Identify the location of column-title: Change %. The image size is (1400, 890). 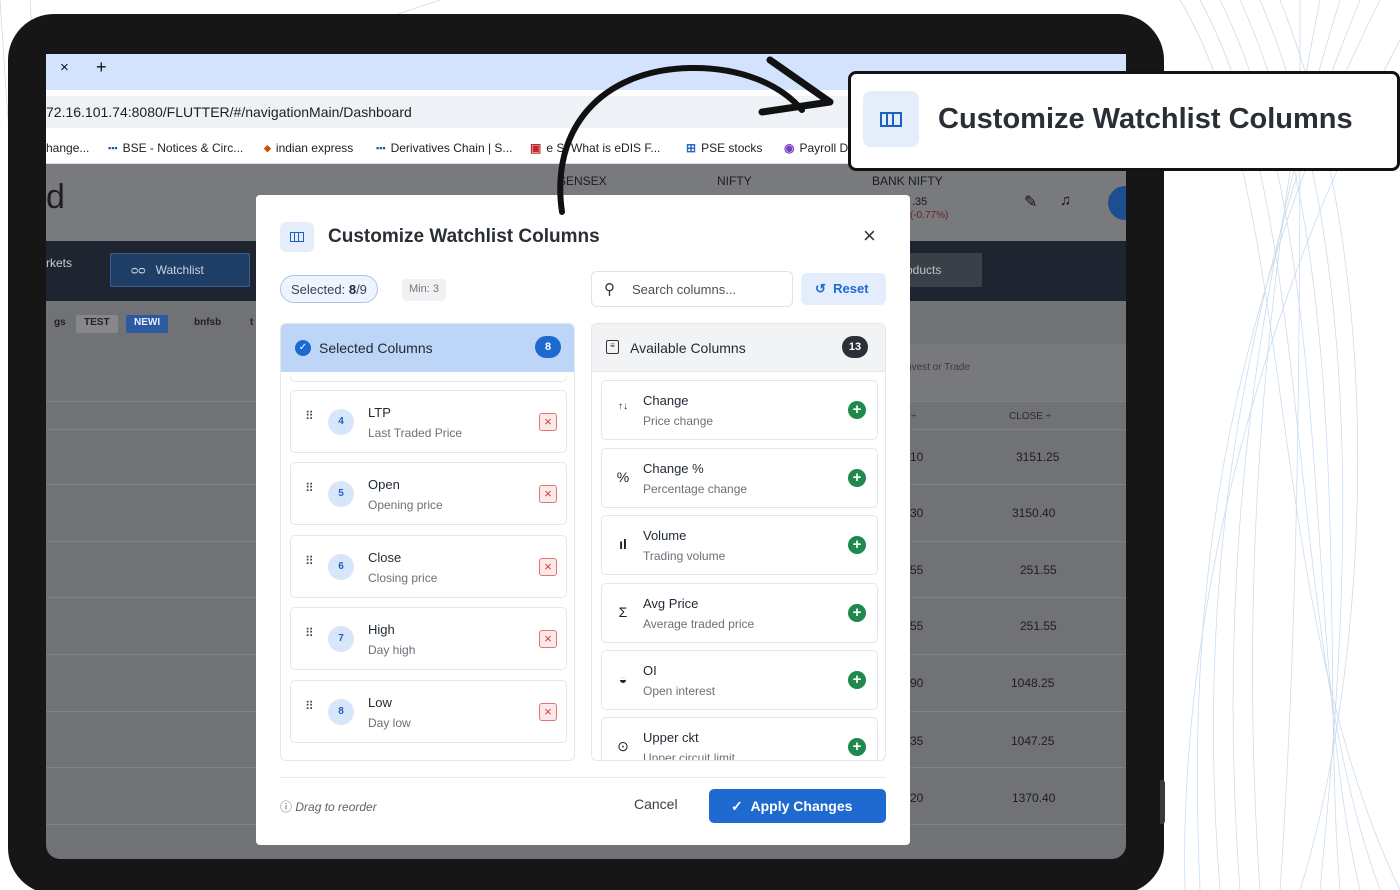
(673, 468).